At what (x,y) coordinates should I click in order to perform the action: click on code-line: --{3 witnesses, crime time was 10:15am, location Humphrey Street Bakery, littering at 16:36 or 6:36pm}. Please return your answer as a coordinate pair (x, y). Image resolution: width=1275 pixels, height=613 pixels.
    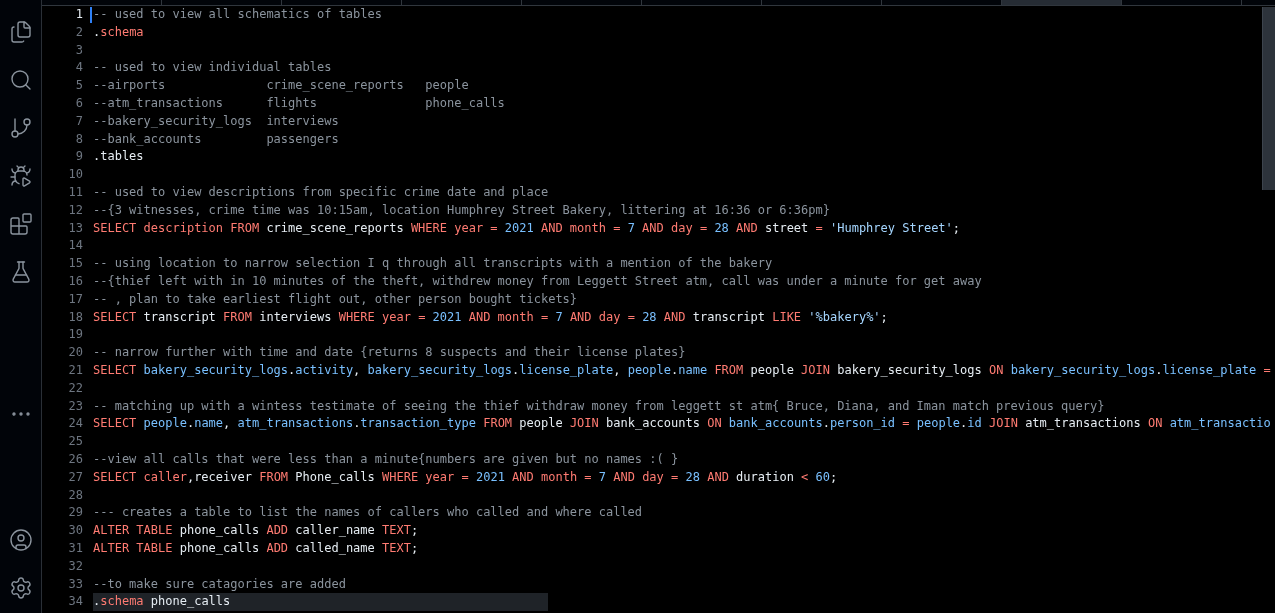
    Looking at the image, I should click on (461, 210).